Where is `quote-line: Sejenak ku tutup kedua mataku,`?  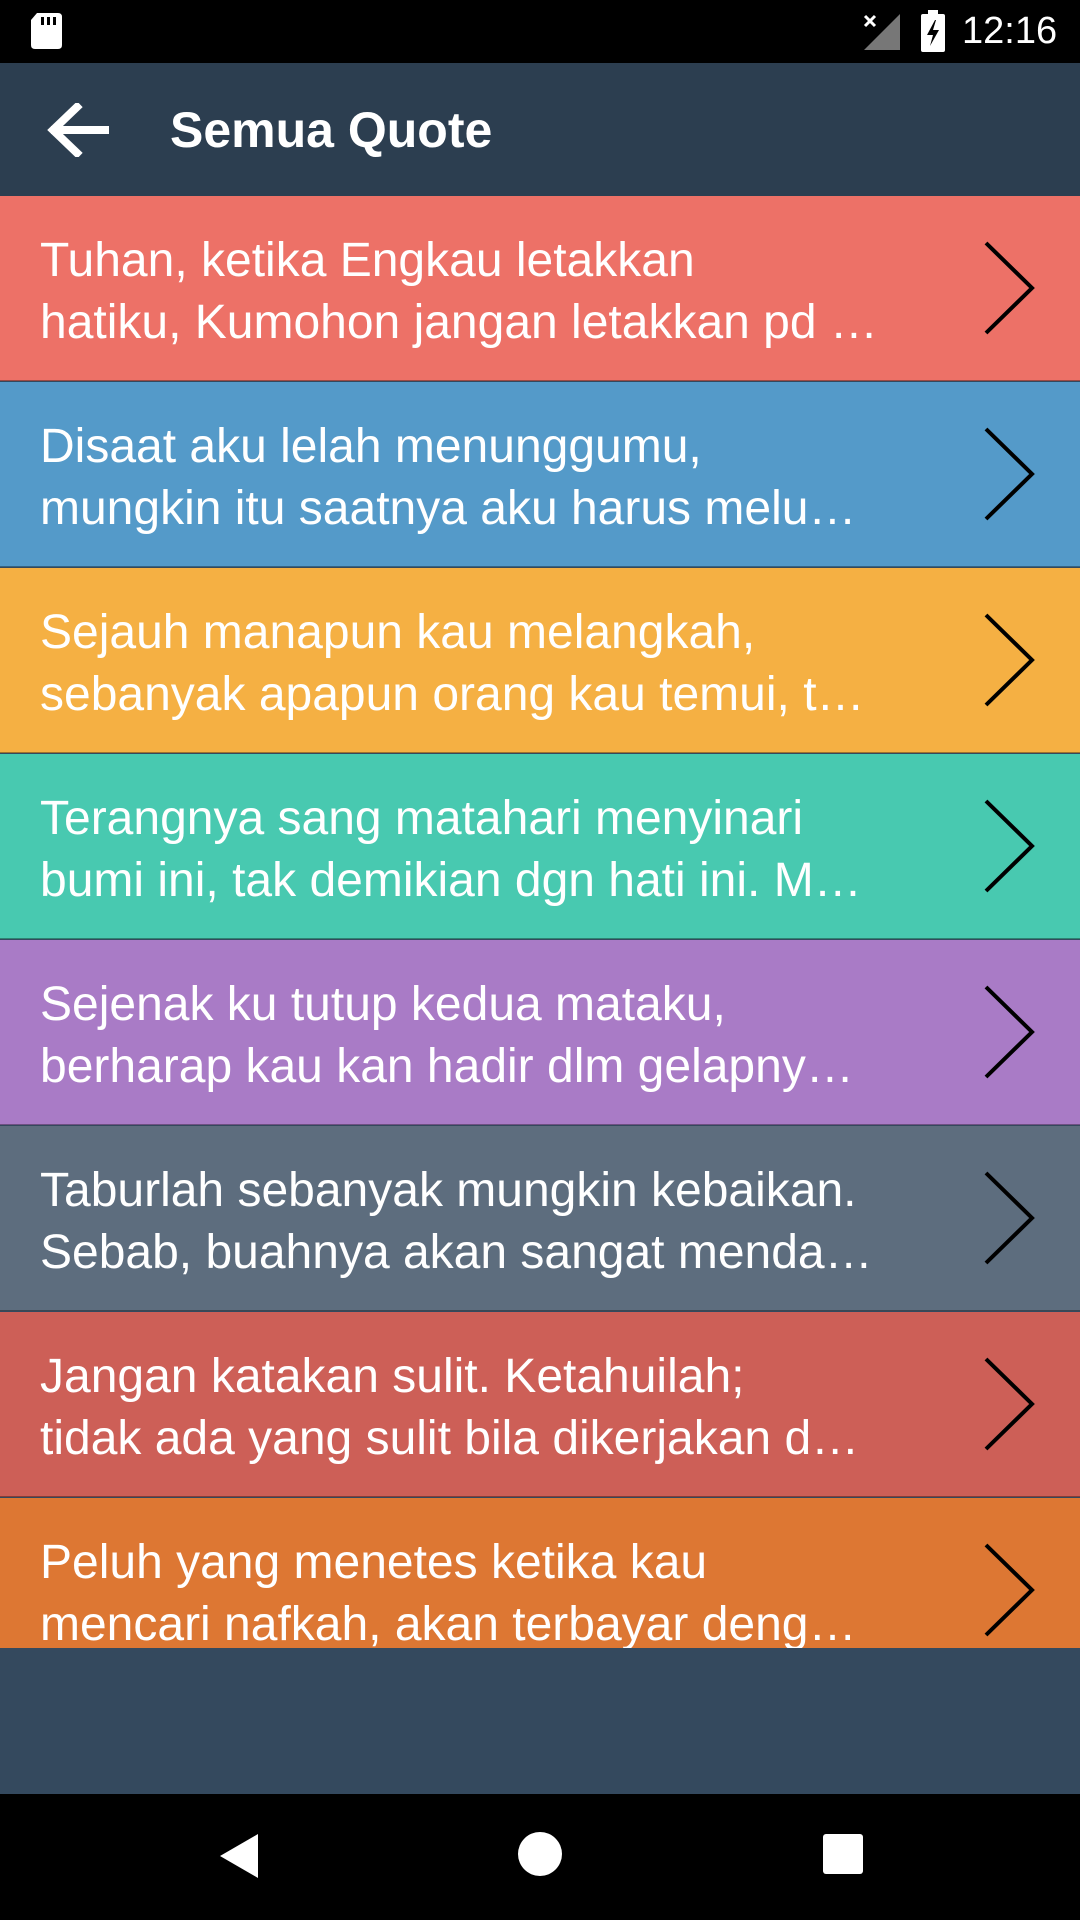 quote-line: Sejenak ku tutup kedua mataku, is located at coordinates (383, 1004).